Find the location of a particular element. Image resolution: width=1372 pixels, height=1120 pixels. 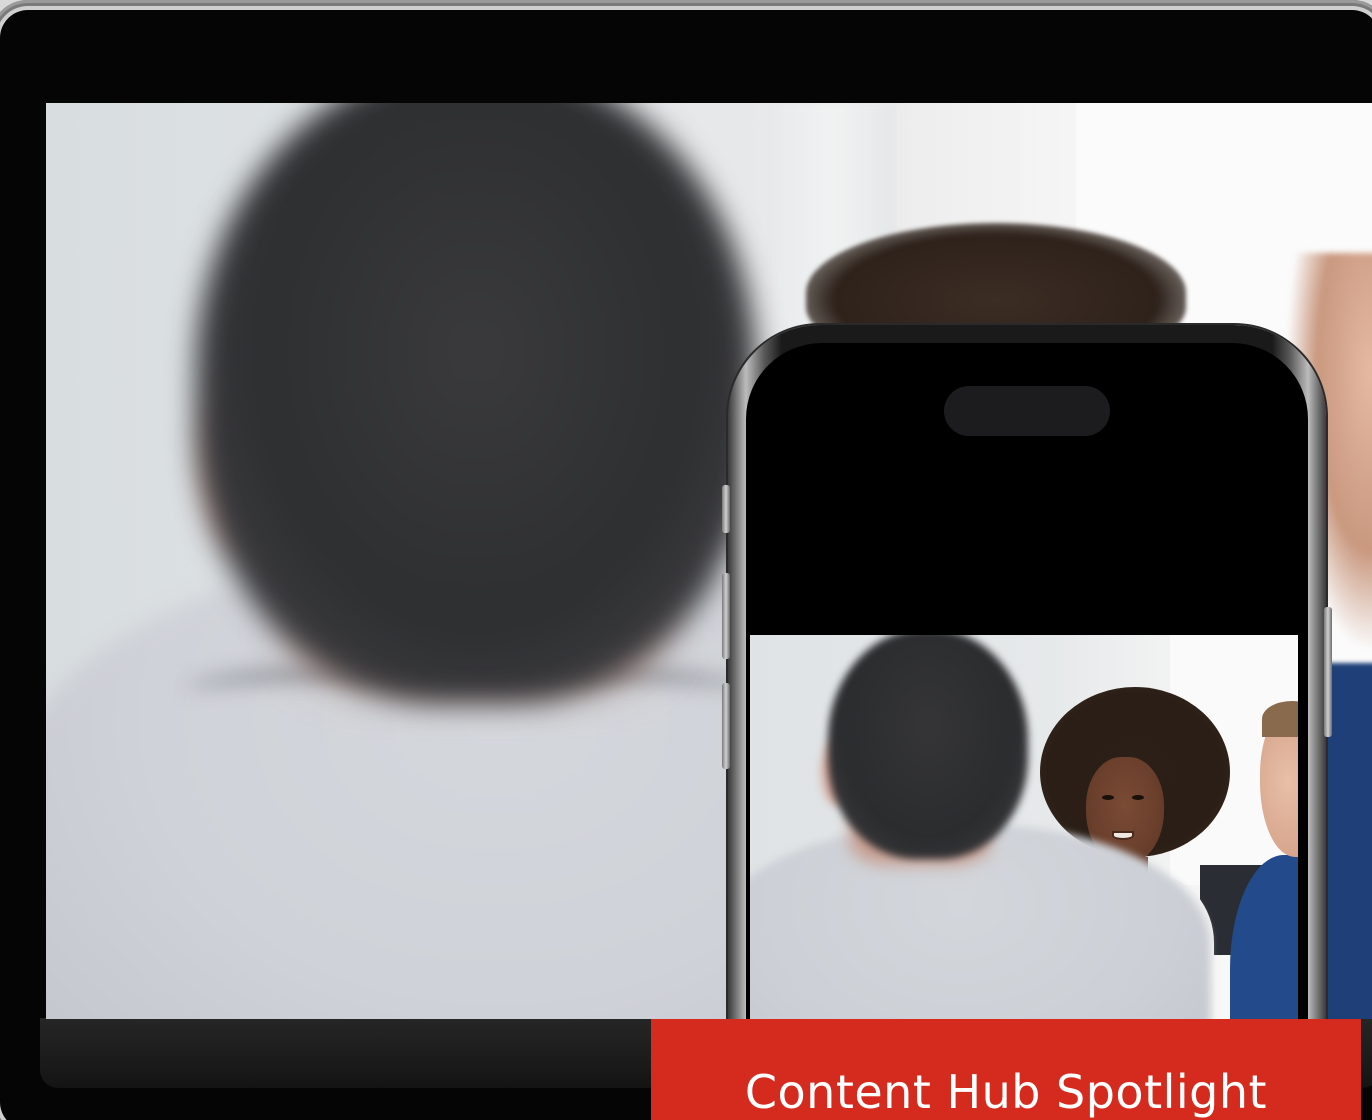

phone-action-button is located at coordinates (726, 509).